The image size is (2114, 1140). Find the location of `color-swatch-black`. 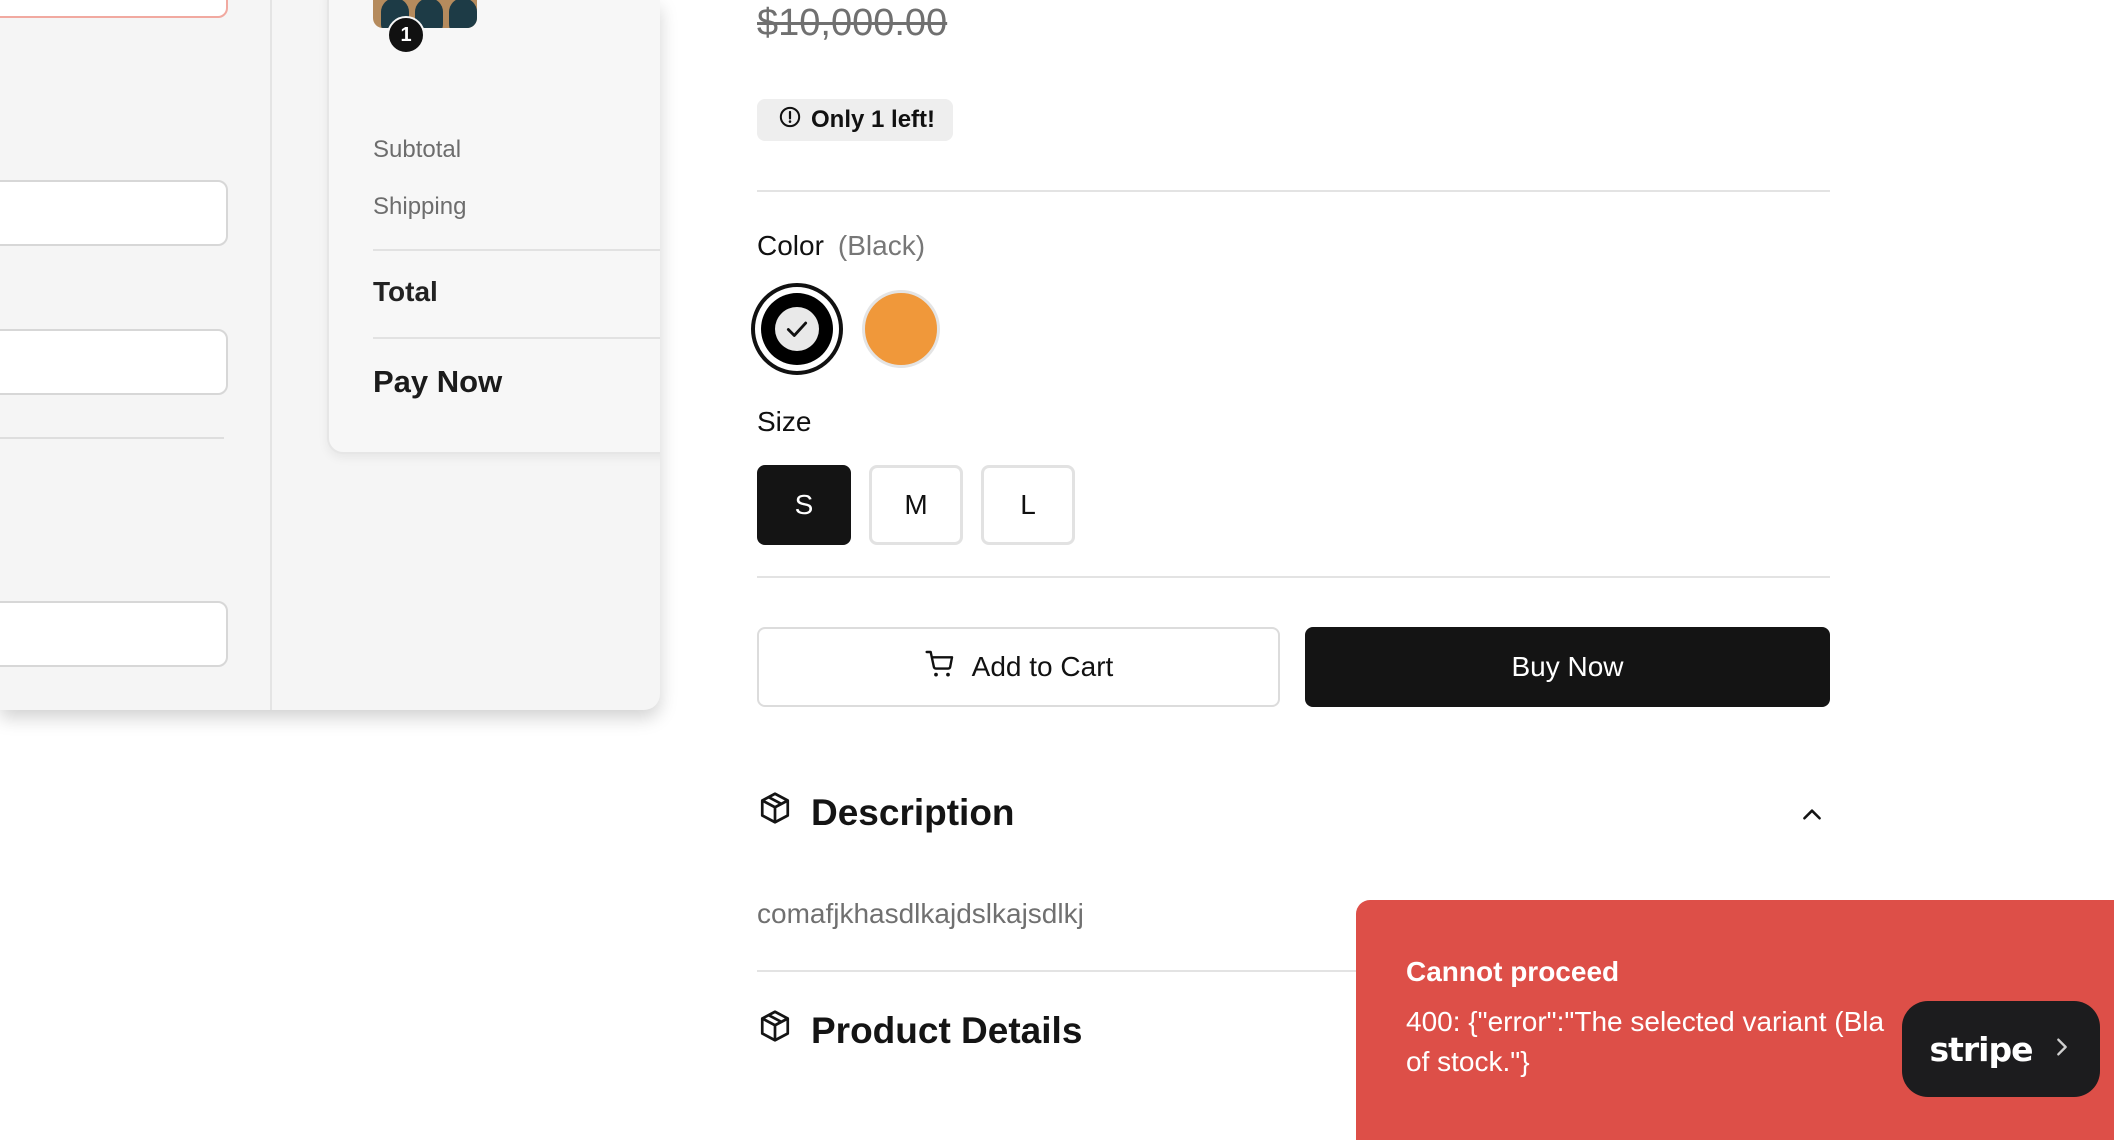

color-swatch-black is located at coordinates (797, 329).